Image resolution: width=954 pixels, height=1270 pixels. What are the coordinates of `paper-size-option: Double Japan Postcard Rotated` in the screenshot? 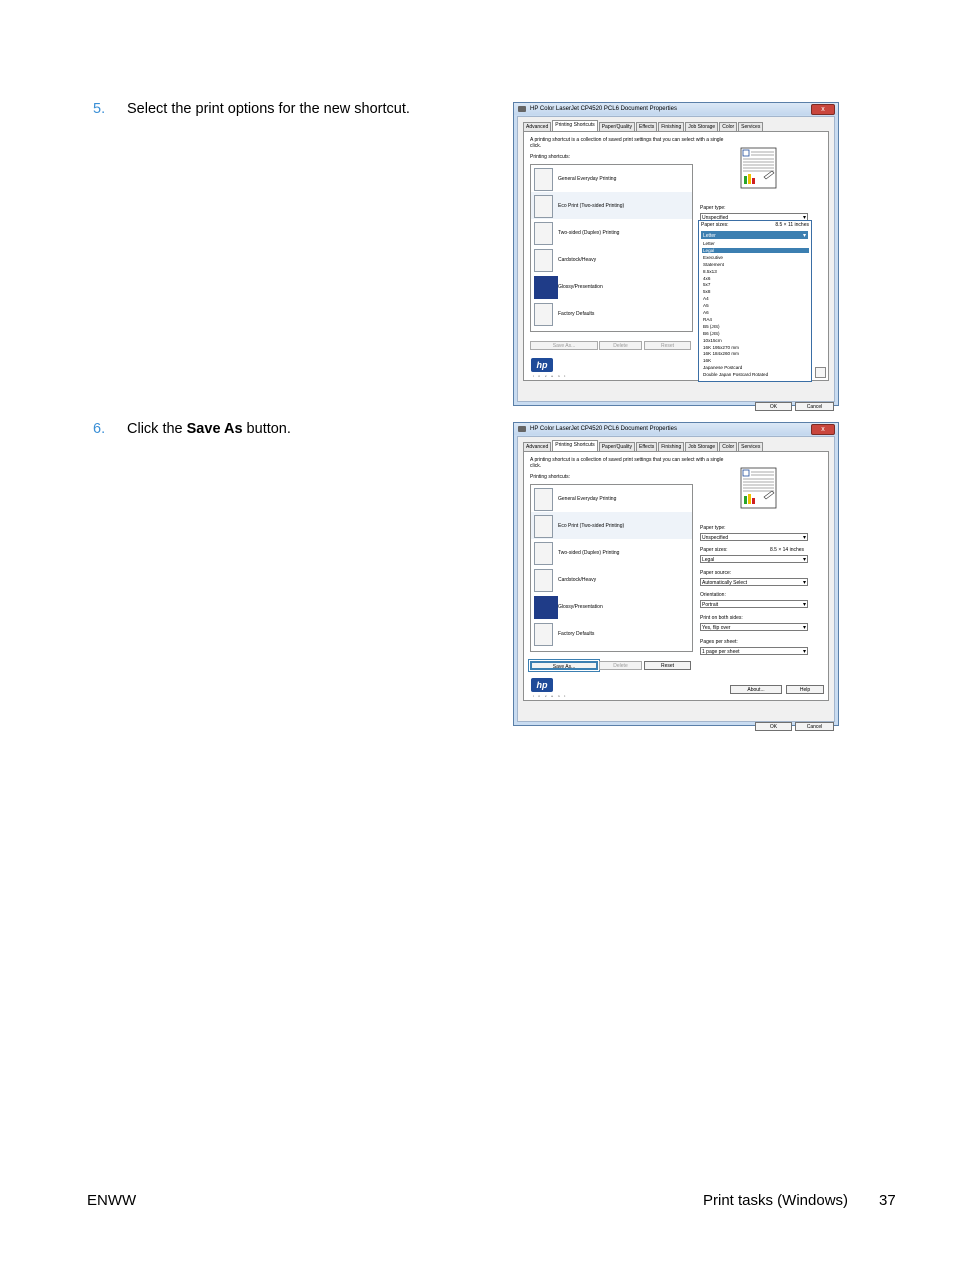 It's located at (755, 374).